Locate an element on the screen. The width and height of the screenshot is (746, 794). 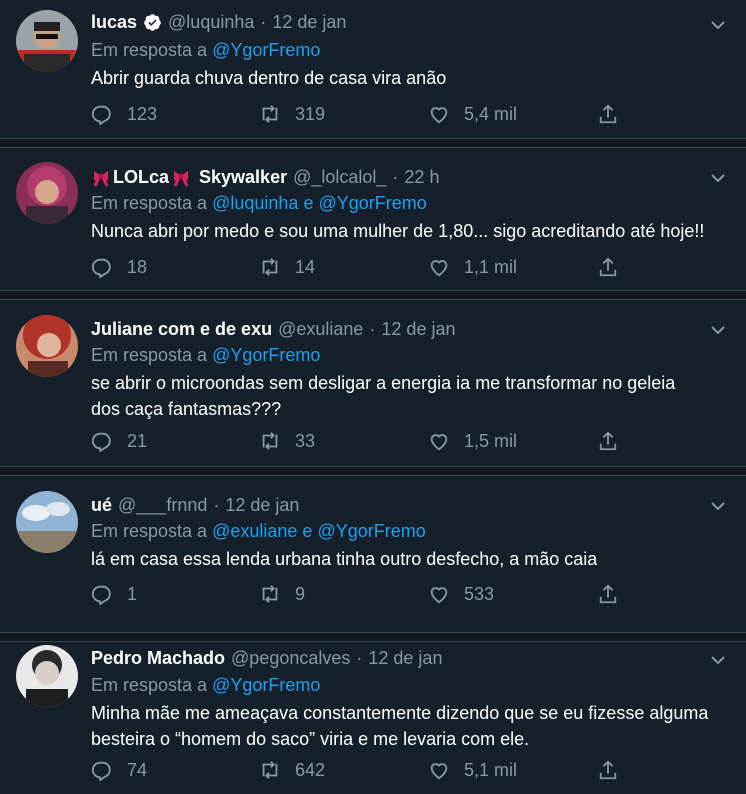
display-name: lucas is located at coordinates (126, 22).